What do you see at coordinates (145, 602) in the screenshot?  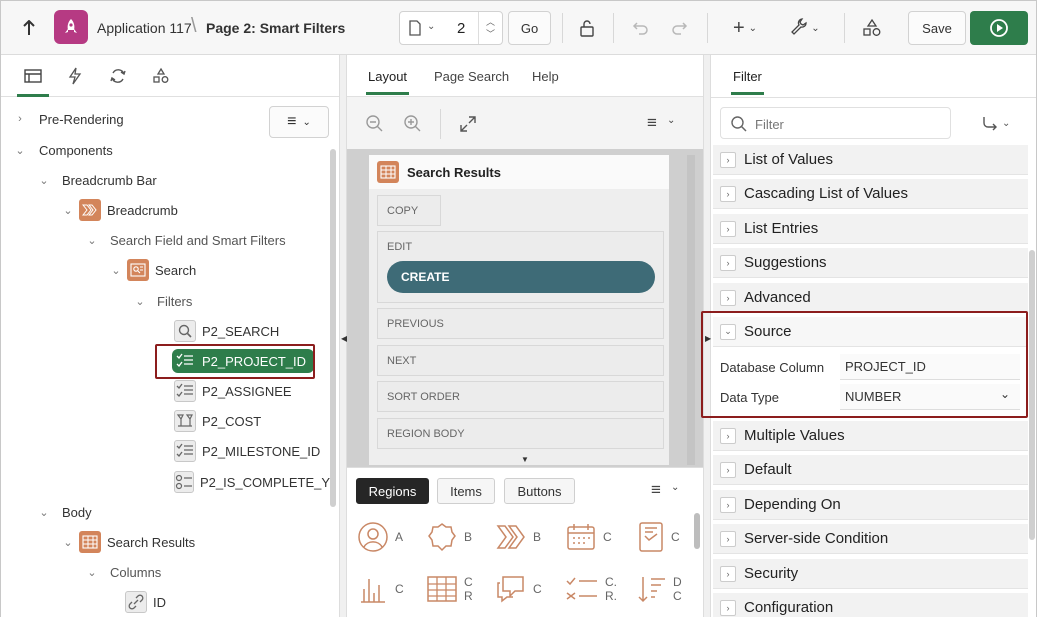 I see `tree-node-id: ID` at bounding box center [145, 602].